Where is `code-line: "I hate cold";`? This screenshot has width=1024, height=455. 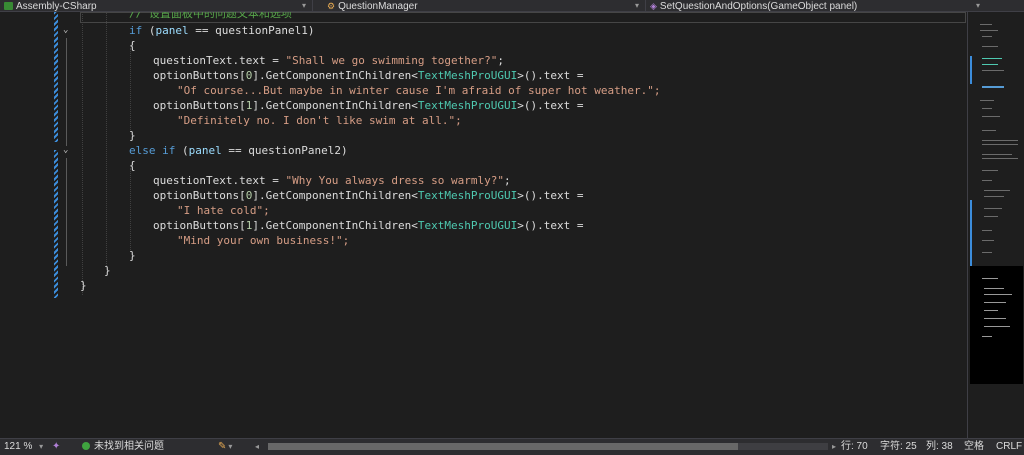
code-line: "I hate cold"; is located at coordinates (223, 210).